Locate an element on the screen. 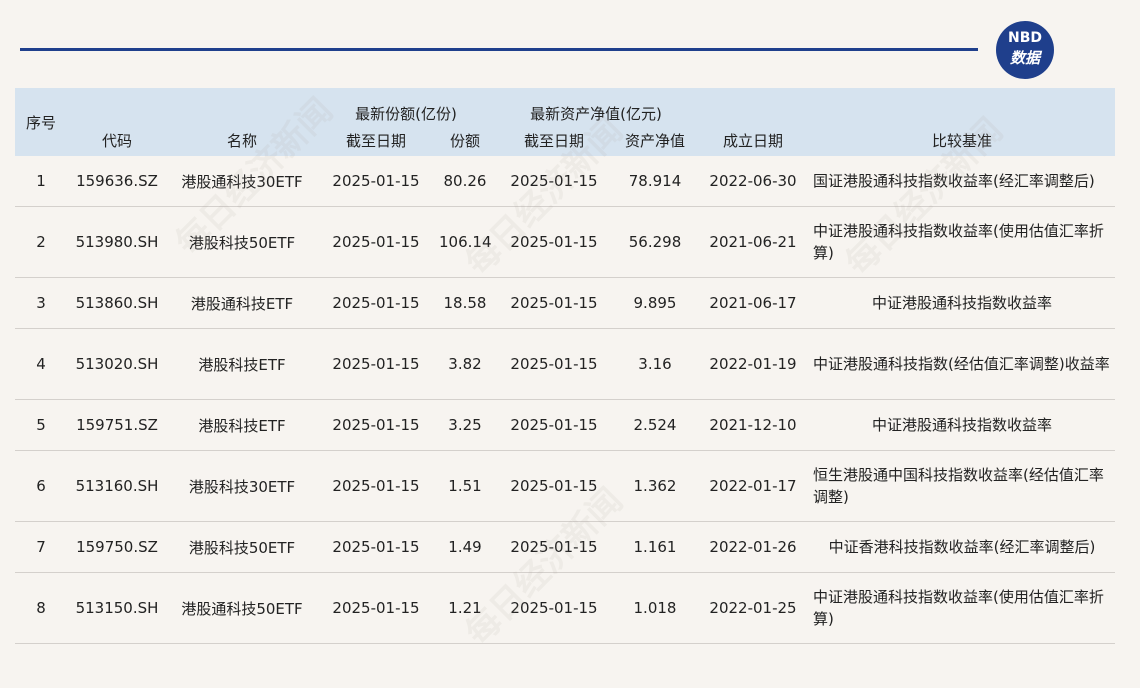  cell-nav: 9.895 is located at coordinates (655, 303).